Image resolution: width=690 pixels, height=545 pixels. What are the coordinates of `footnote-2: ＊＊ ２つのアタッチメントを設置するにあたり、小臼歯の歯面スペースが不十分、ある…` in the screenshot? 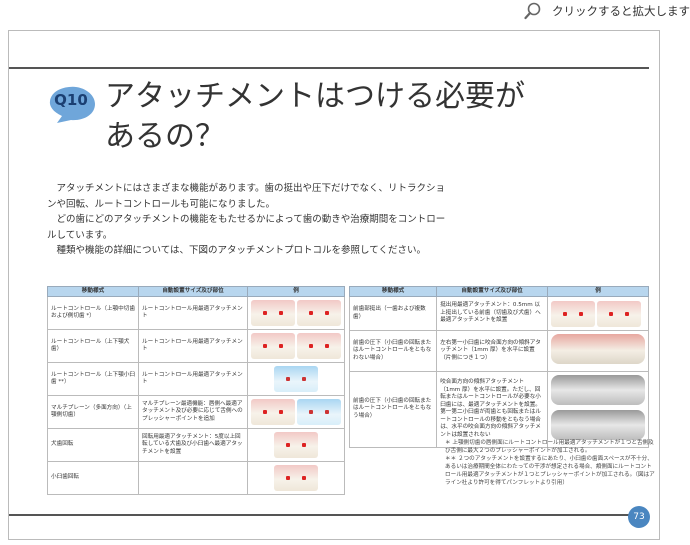 It's located at (550, 471).